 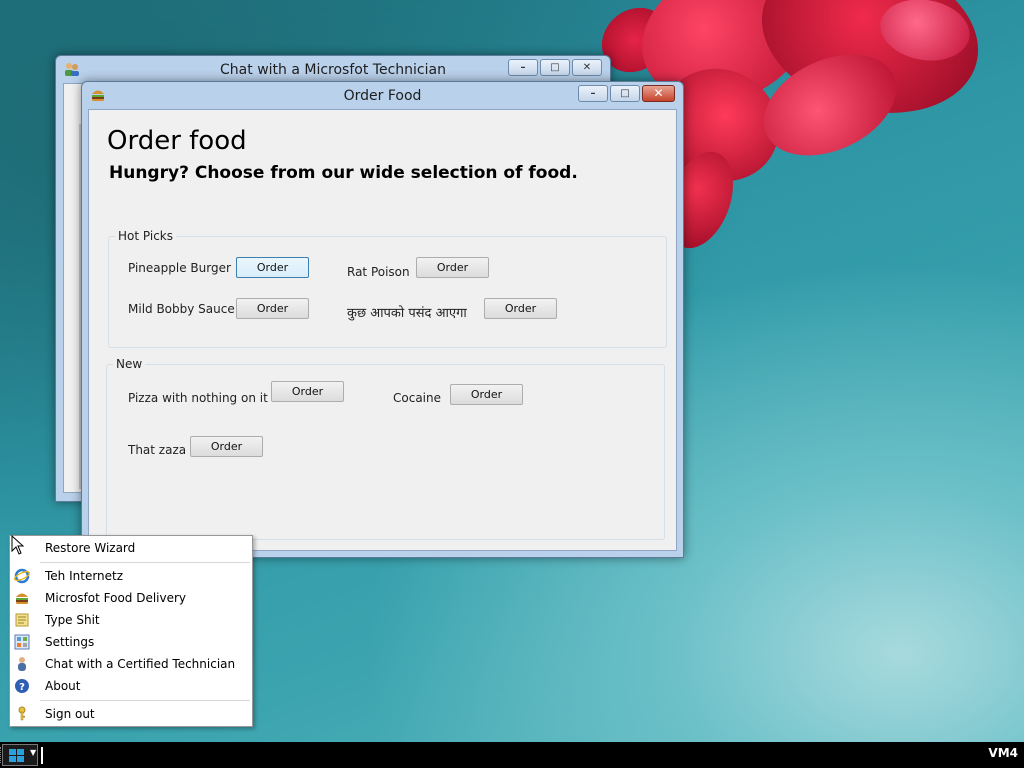 I want to click on item-name: That zaza, so click(x=157, y=450).